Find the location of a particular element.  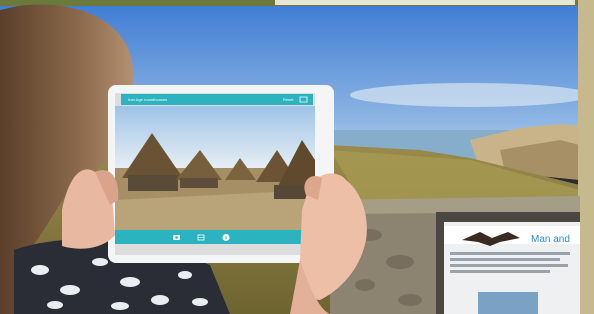

tablet-app-reset-label: Reset is located at coordinates (288, 99).